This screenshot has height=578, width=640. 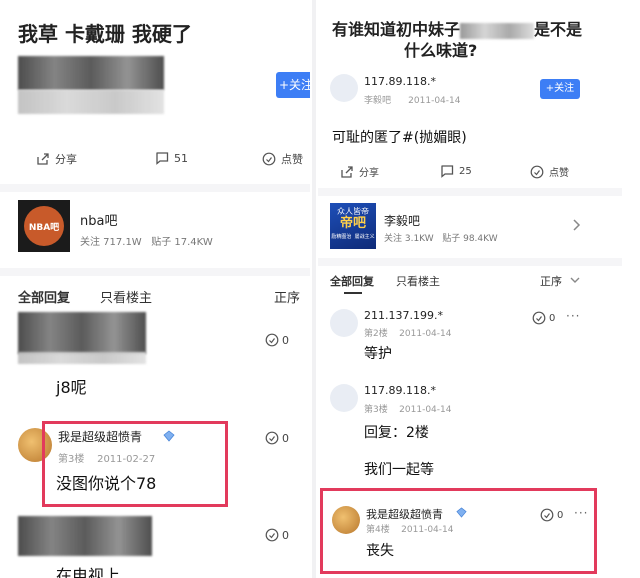 I want to click on reply-meta: 第2楼 2011-04-14, so click(x=408, y=334).